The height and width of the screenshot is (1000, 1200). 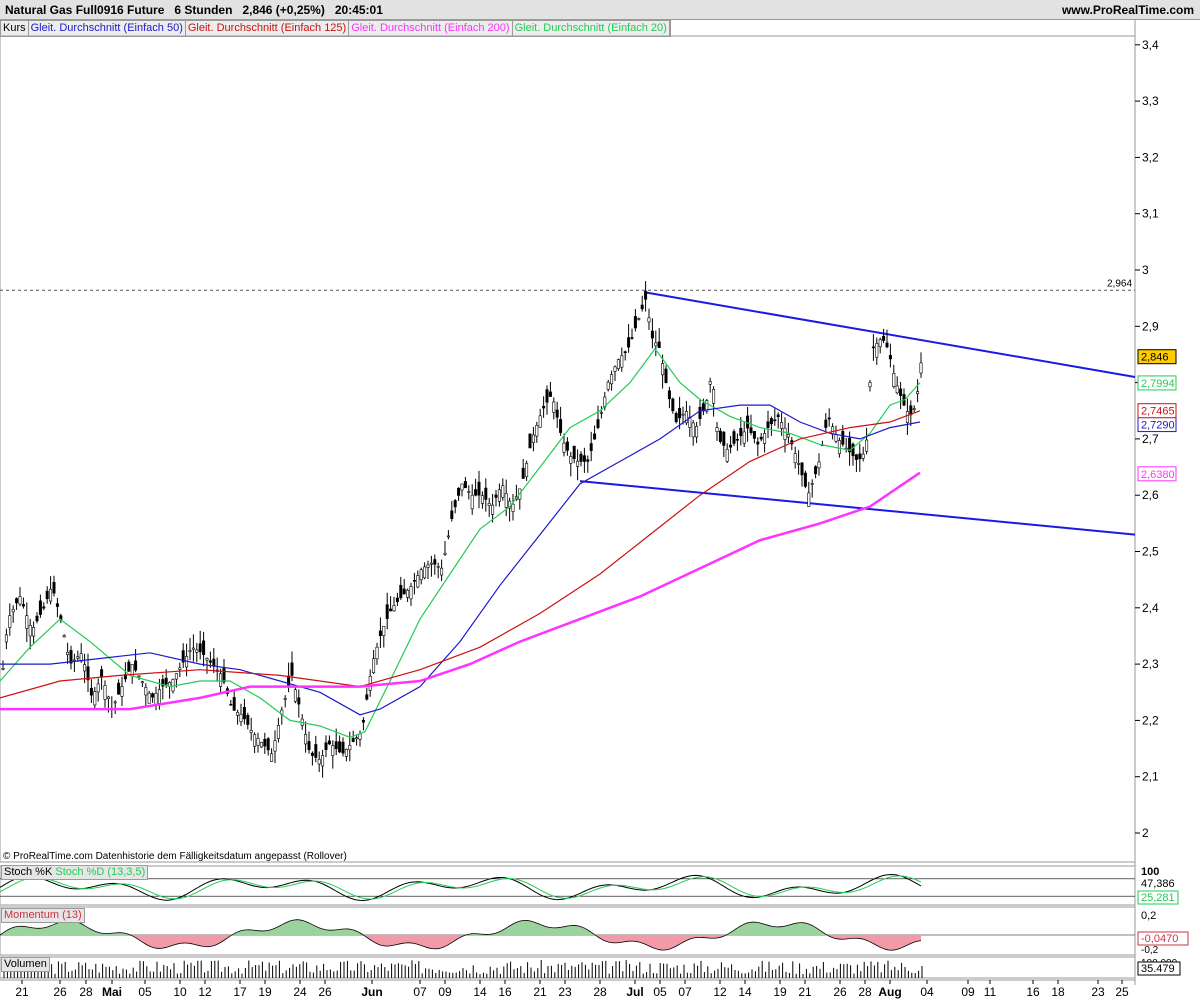 I want to click on x-tick-label: Aug, so click(x=889, y=992).